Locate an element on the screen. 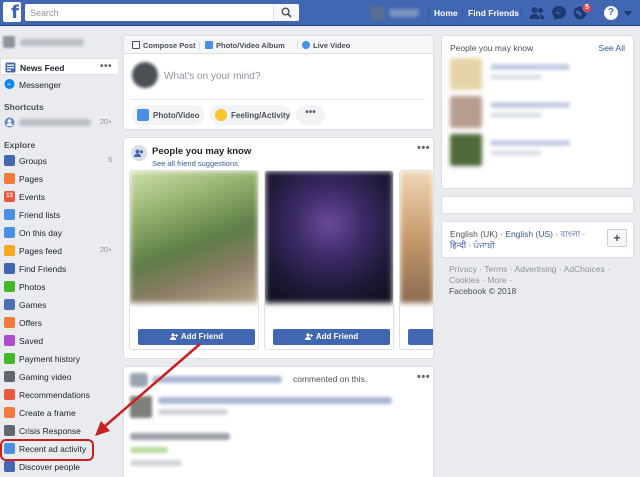 The image size is (640, 477). sidebar-item-label: Crisis Response is located at coordinates (50, 431).